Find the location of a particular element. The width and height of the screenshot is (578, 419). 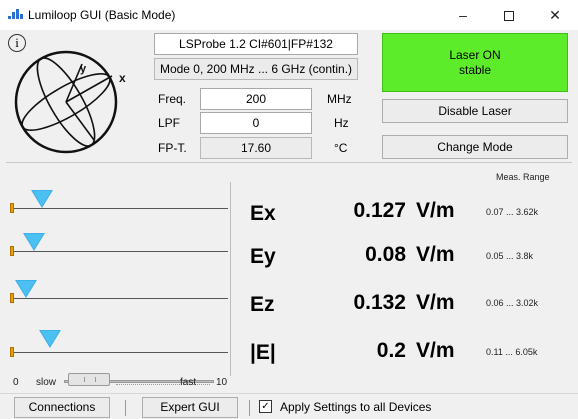

level-marker-ey is located at coordinates (34, 242).